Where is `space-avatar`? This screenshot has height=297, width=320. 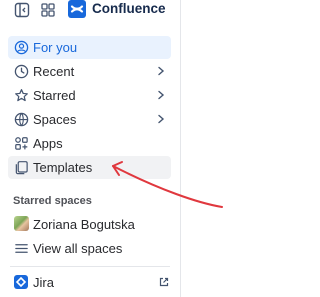 space-avatar is located at coordinates (21, 223).